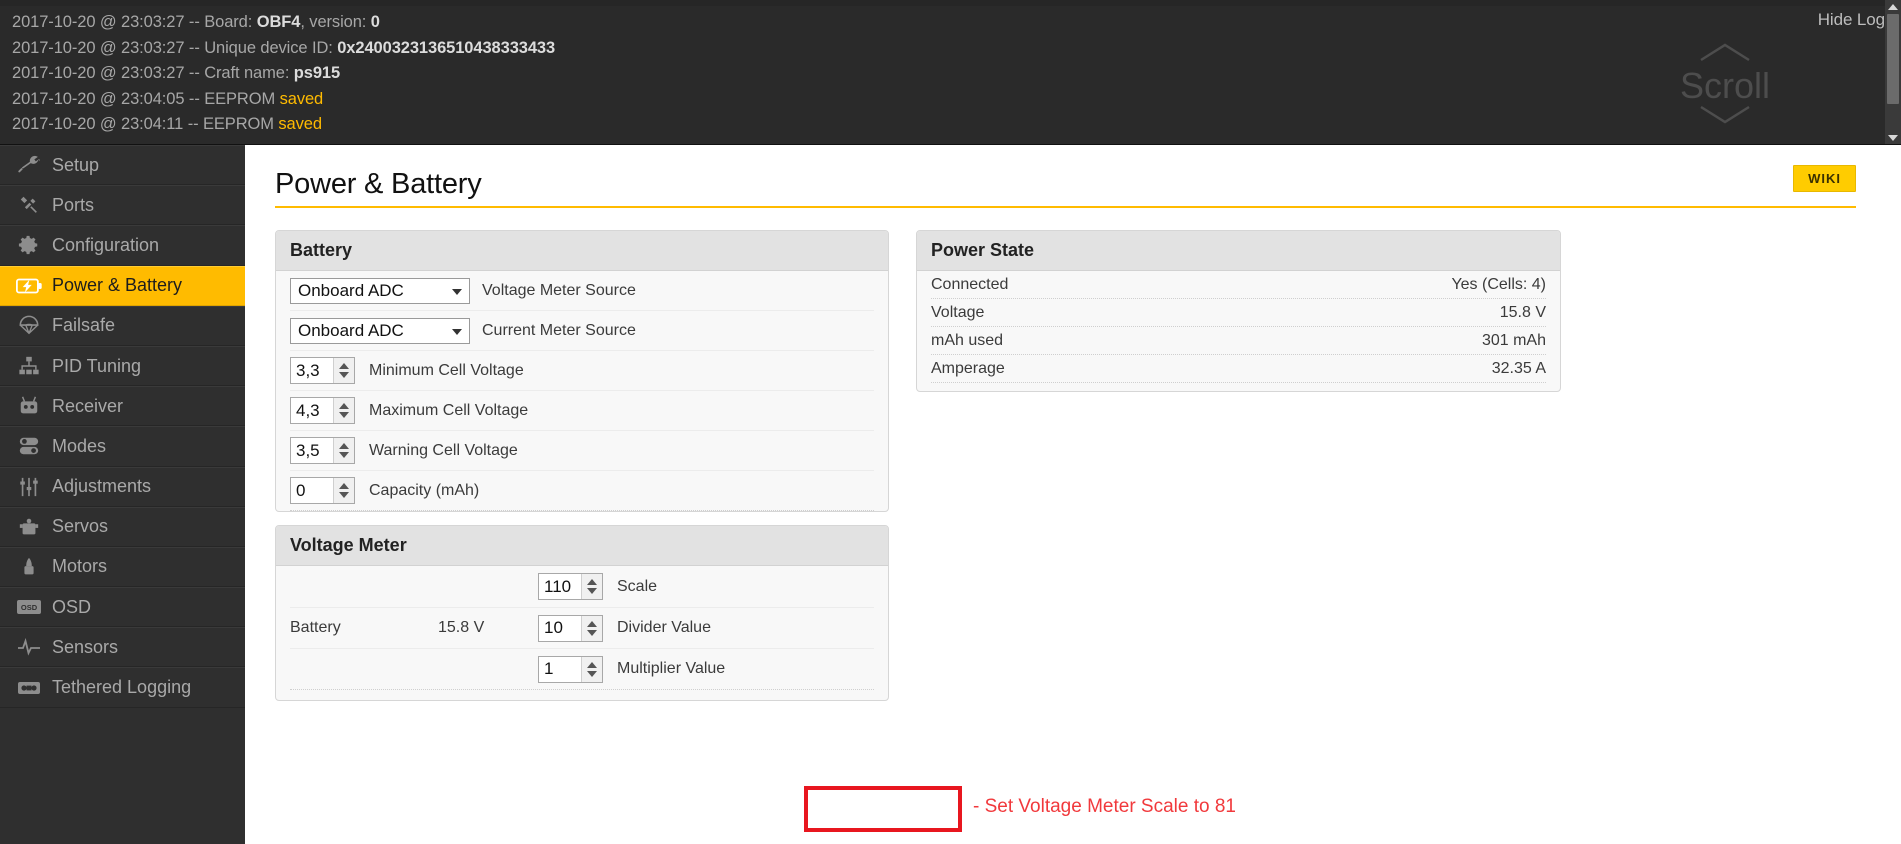 The height and width of the screenshot is (844, 1901). What do you see at coordinates (312, 370) in the screenshot?
I see `minimum-cell-voltage-input` at bounding box center [312, 370].